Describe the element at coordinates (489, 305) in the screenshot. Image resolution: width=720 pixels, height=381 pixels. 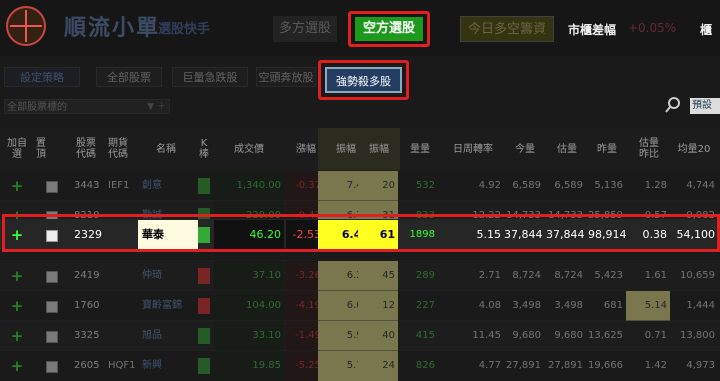
I see `cell-turn: 4.08` at that location.